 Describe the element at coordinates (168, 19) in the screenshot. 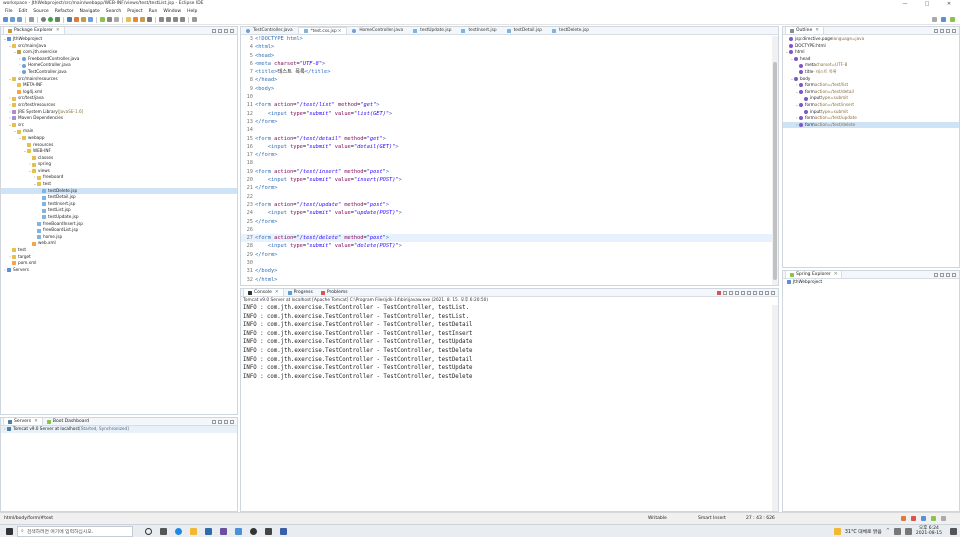

I see `previous-annotation-icon` at that location.